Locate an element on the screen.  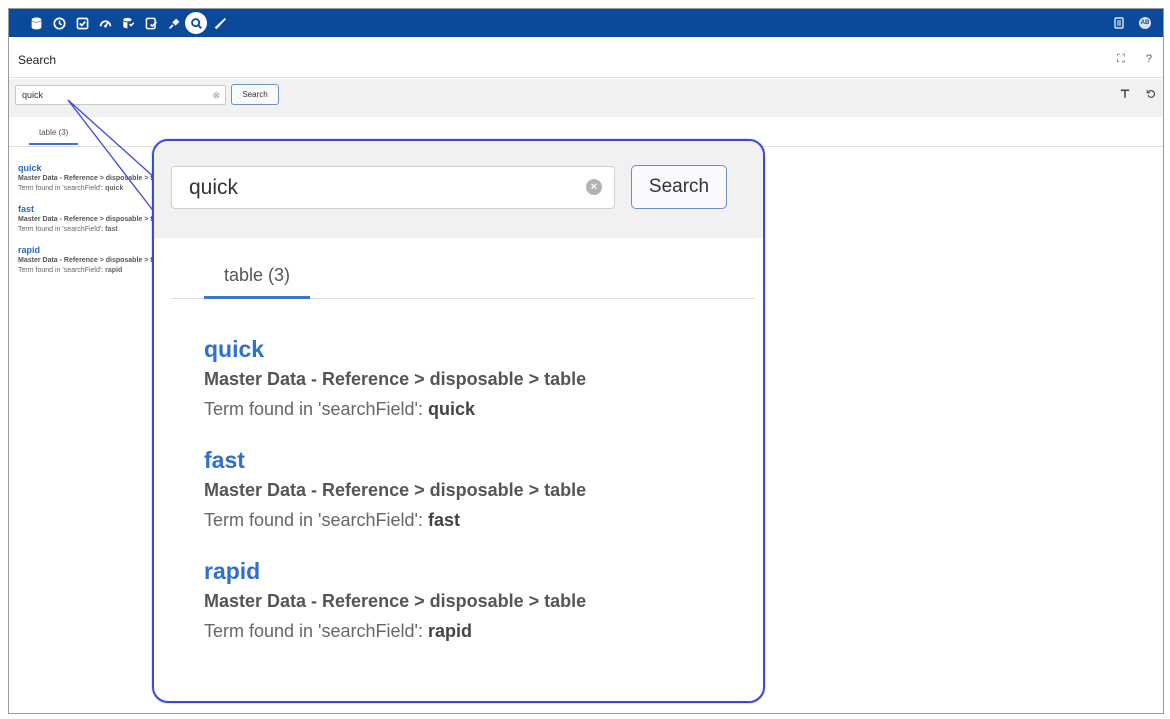
plug-icon is located at coordinates (174, 23).